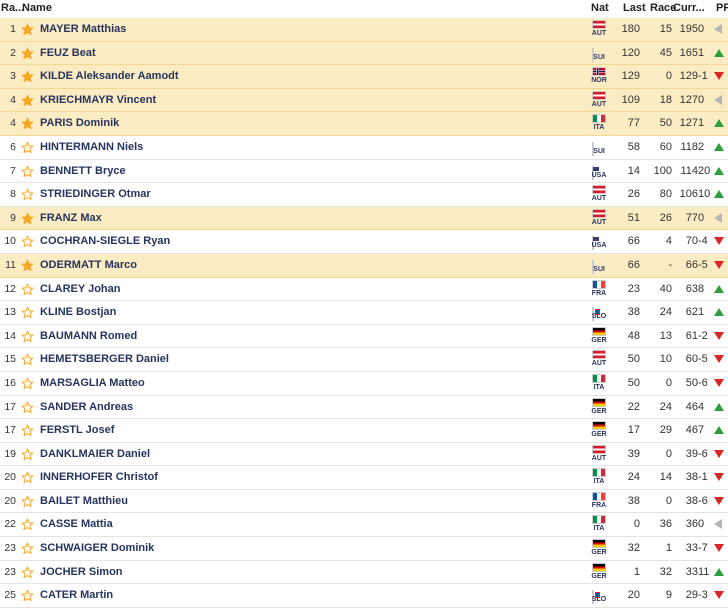 The image size is (728, 608). I want to click on athlete-name: PARIS Dominik, so click(79, 123).